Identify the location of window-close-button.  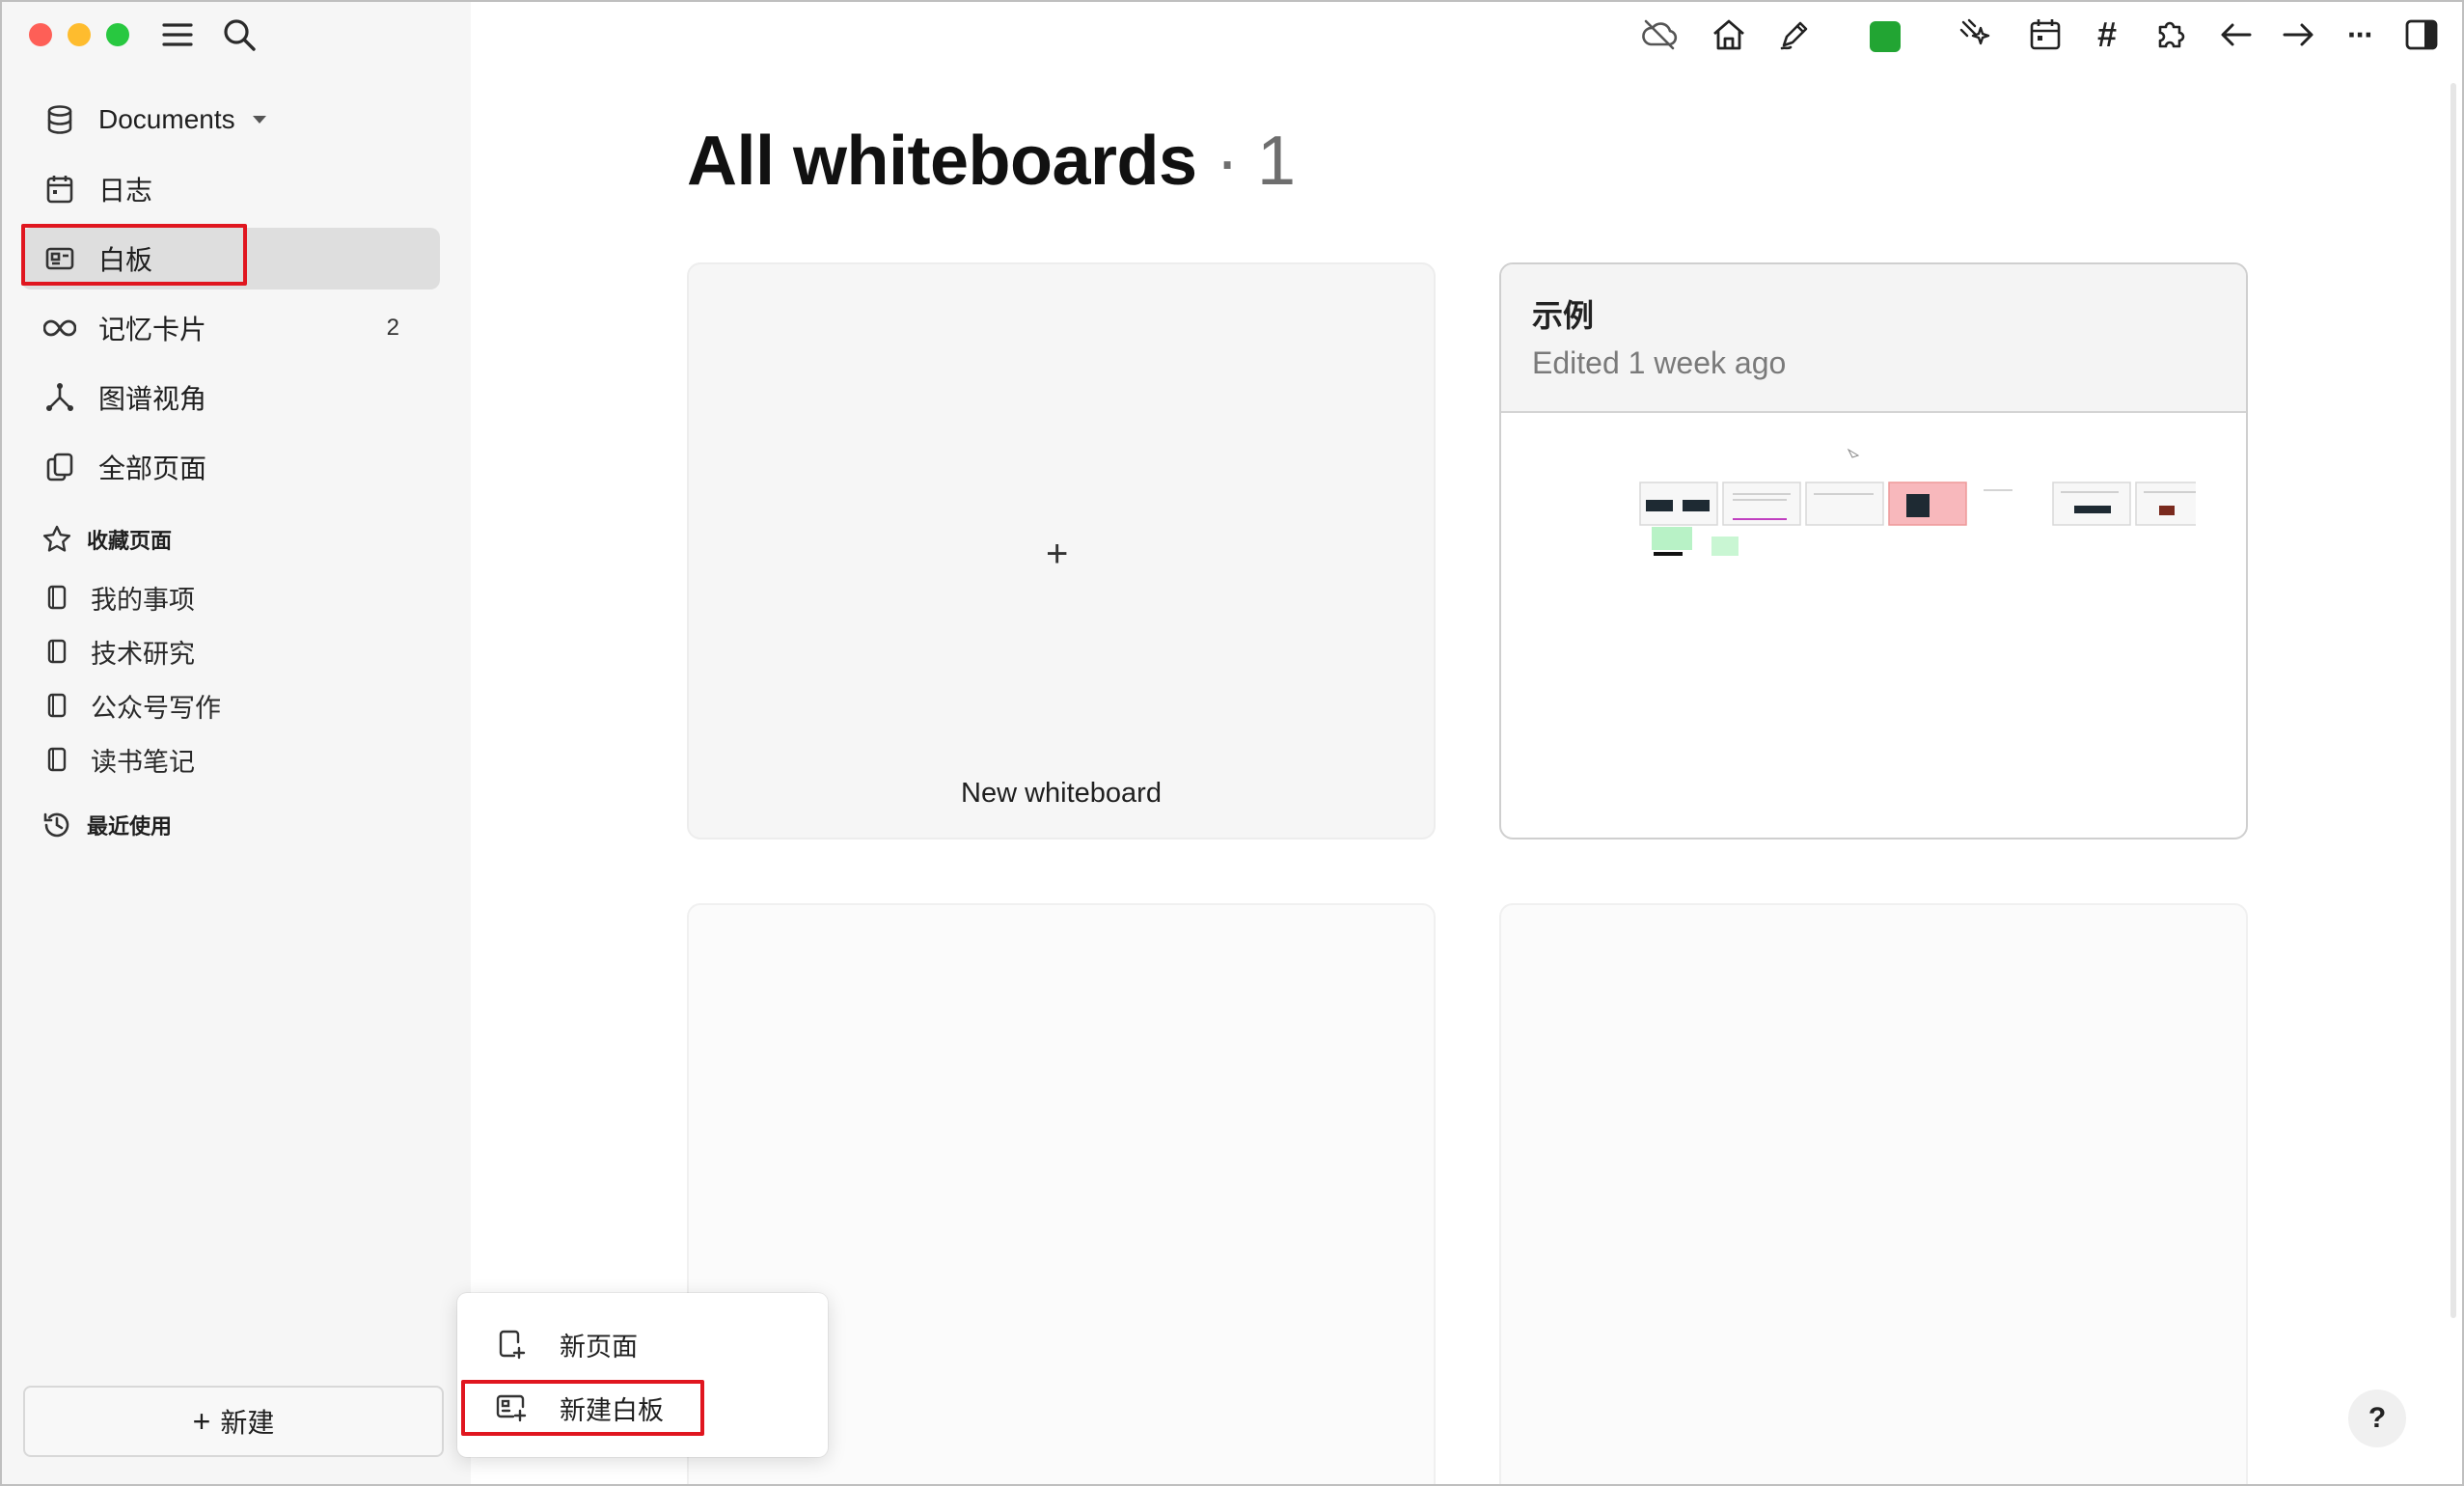
(40, 34).